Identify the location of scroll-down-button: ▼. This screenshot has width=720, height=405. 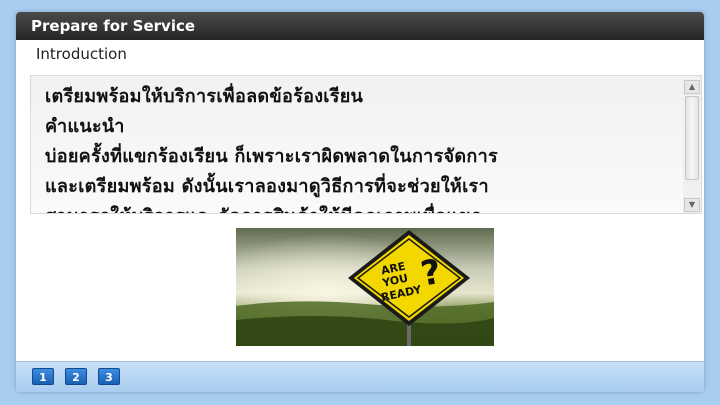
(692, 205).